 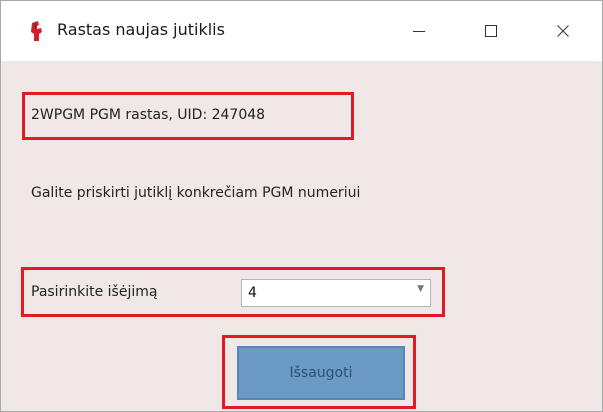 I want to click on title-bar: Rastas naujas jutiklis, so click(x=301, y=31).